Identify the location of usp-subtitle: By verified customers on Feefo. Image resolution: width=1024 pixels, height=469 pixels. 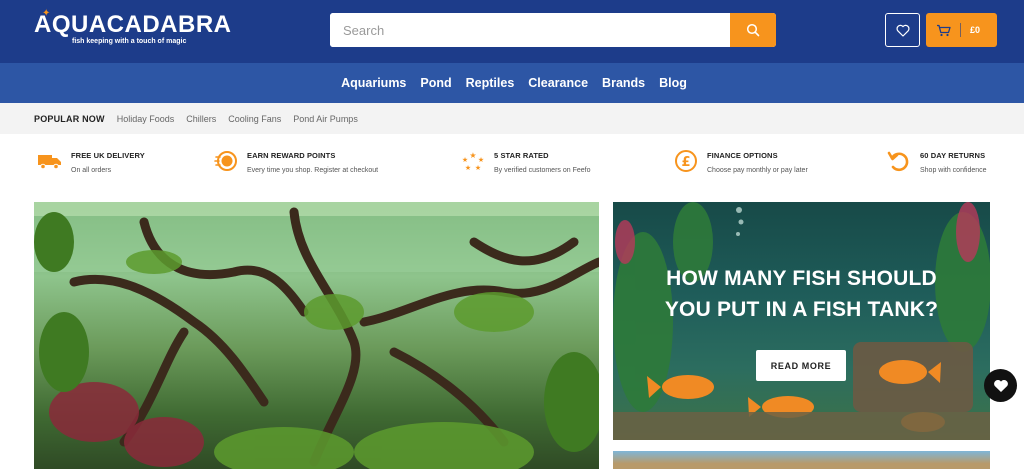
(542, 170).